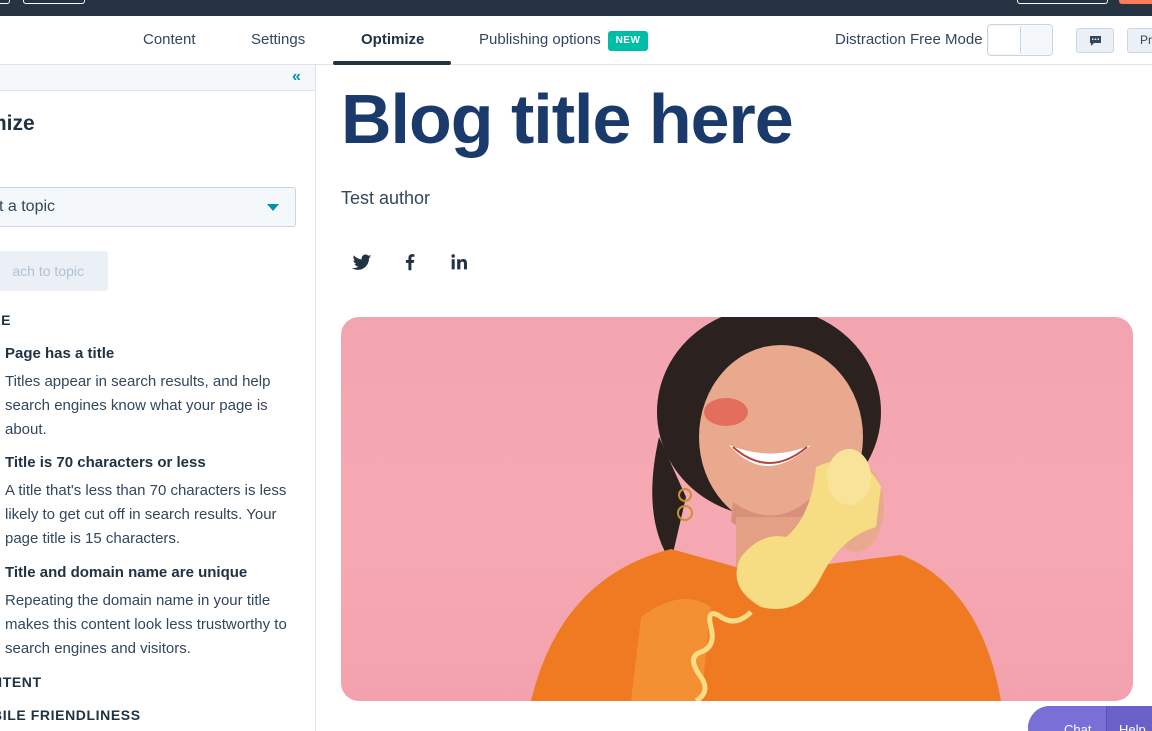 Image resolution: width=1152 pixels, height=731 pixels. Describe the element at coordinates (392, 40) in the screenshot. I see `tab-optimize: Optimize` at that location.